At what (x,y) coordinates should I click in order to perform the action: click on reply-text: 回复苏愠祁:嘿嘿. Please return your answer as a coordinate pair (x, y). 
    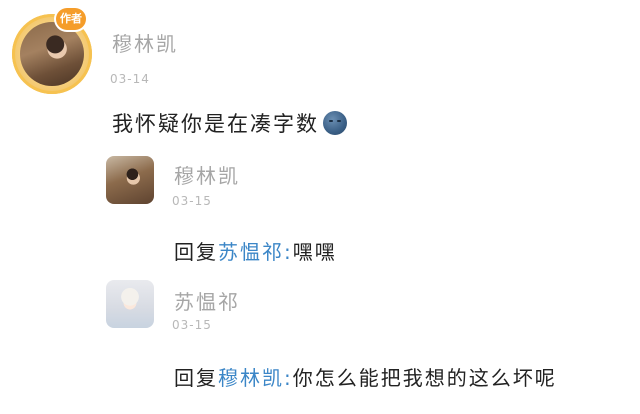
    Looking at the image, I should click on (255, 250).